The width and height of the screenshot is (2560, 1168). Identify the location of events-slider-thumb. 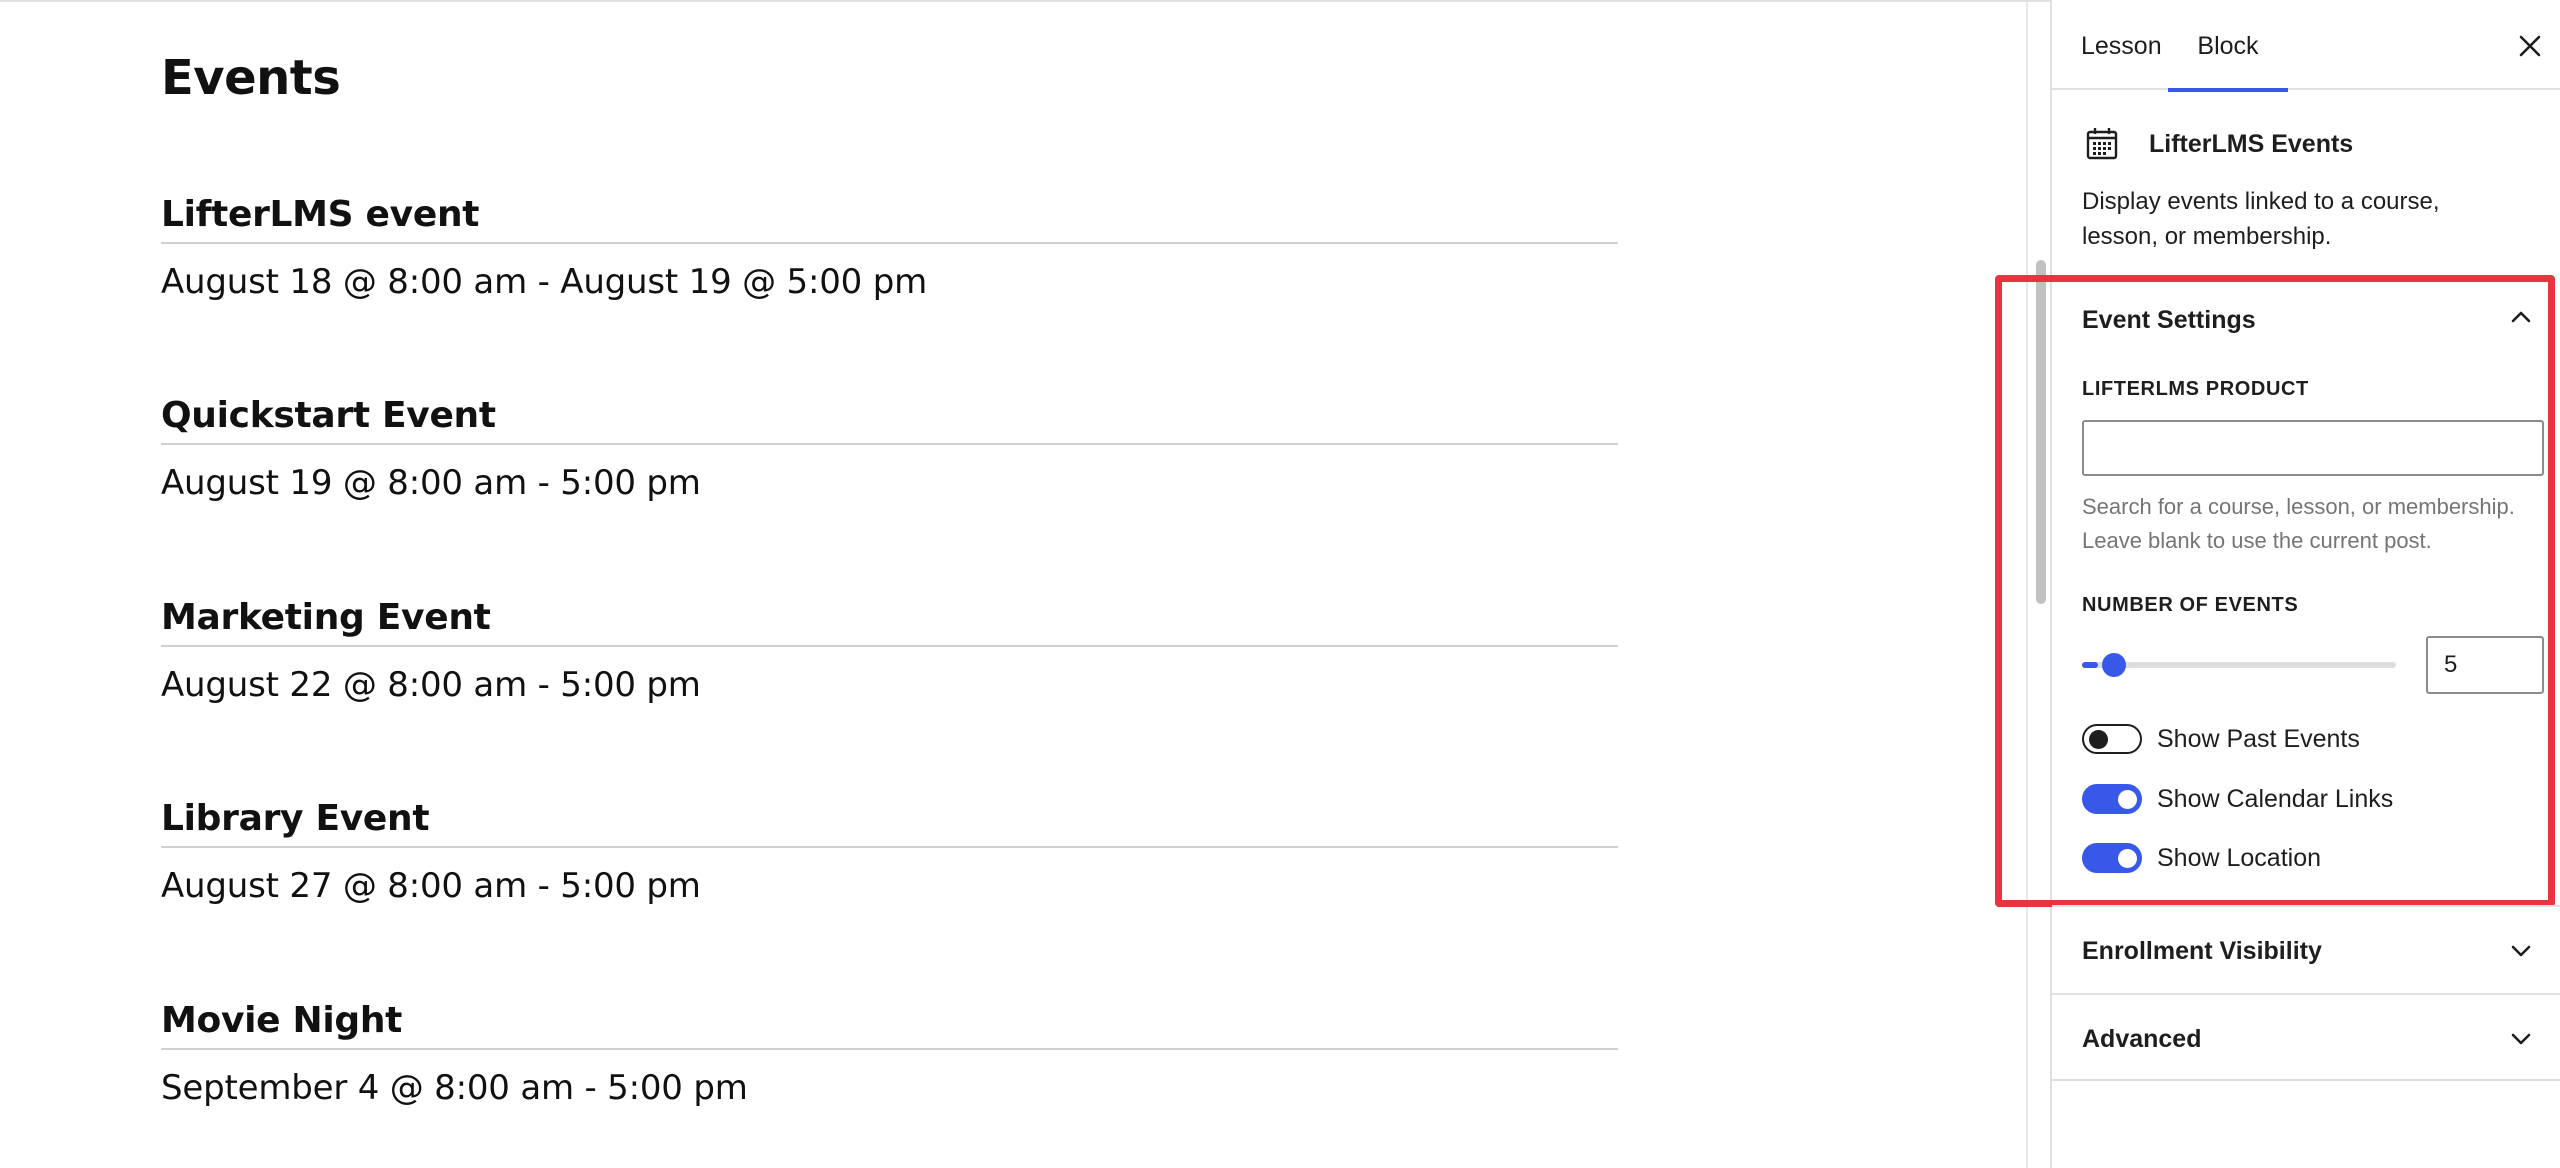
(2114, 665).